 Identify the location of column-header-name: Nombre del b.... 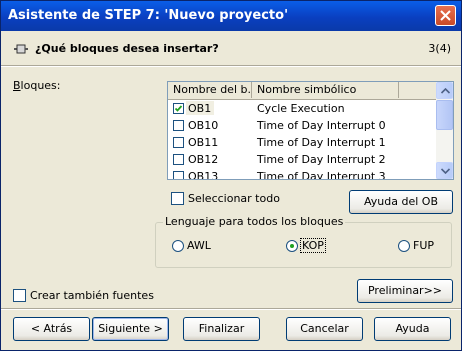
(210, 90).